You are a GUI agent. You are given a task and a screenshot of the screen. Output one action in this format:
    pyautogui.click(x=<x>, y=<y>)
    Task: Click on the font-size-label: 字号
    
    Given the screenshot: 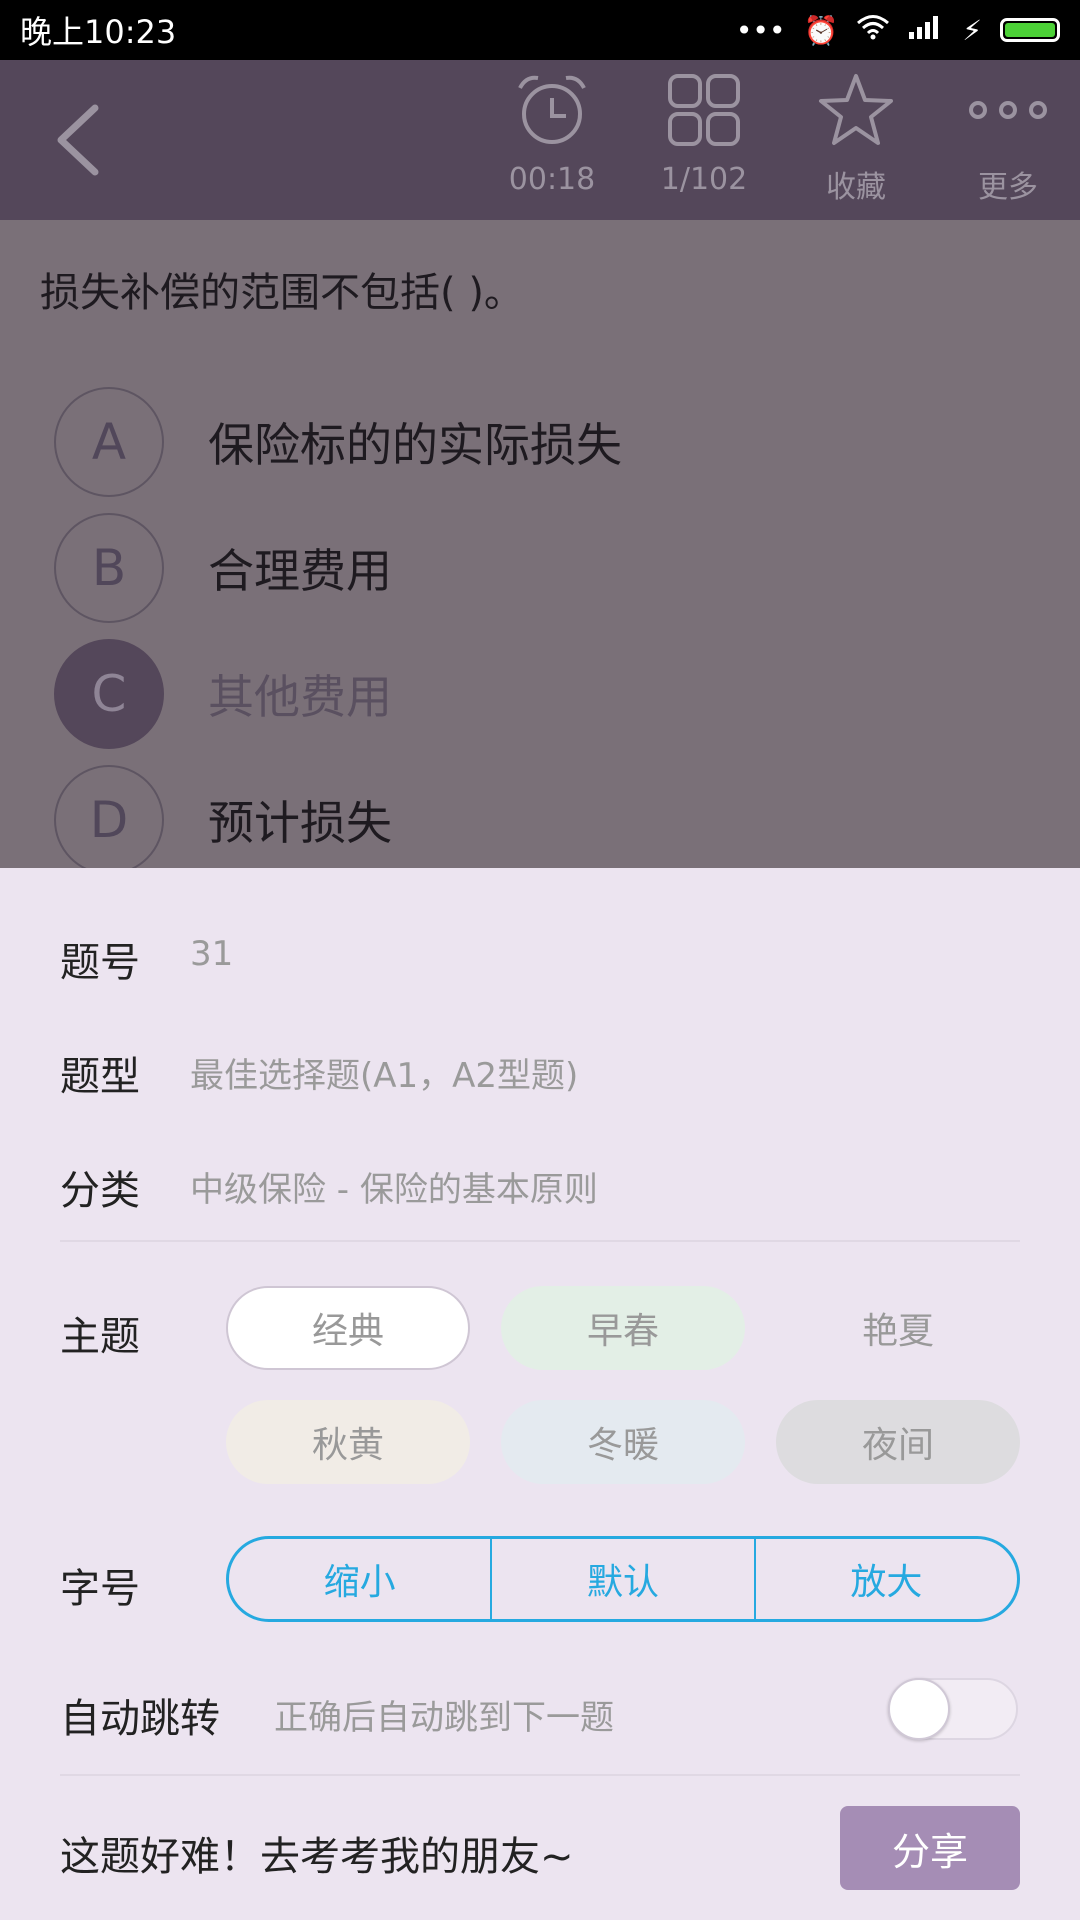 What is the action you would take?
    pyautogui.click(x=100, y=1589)
    